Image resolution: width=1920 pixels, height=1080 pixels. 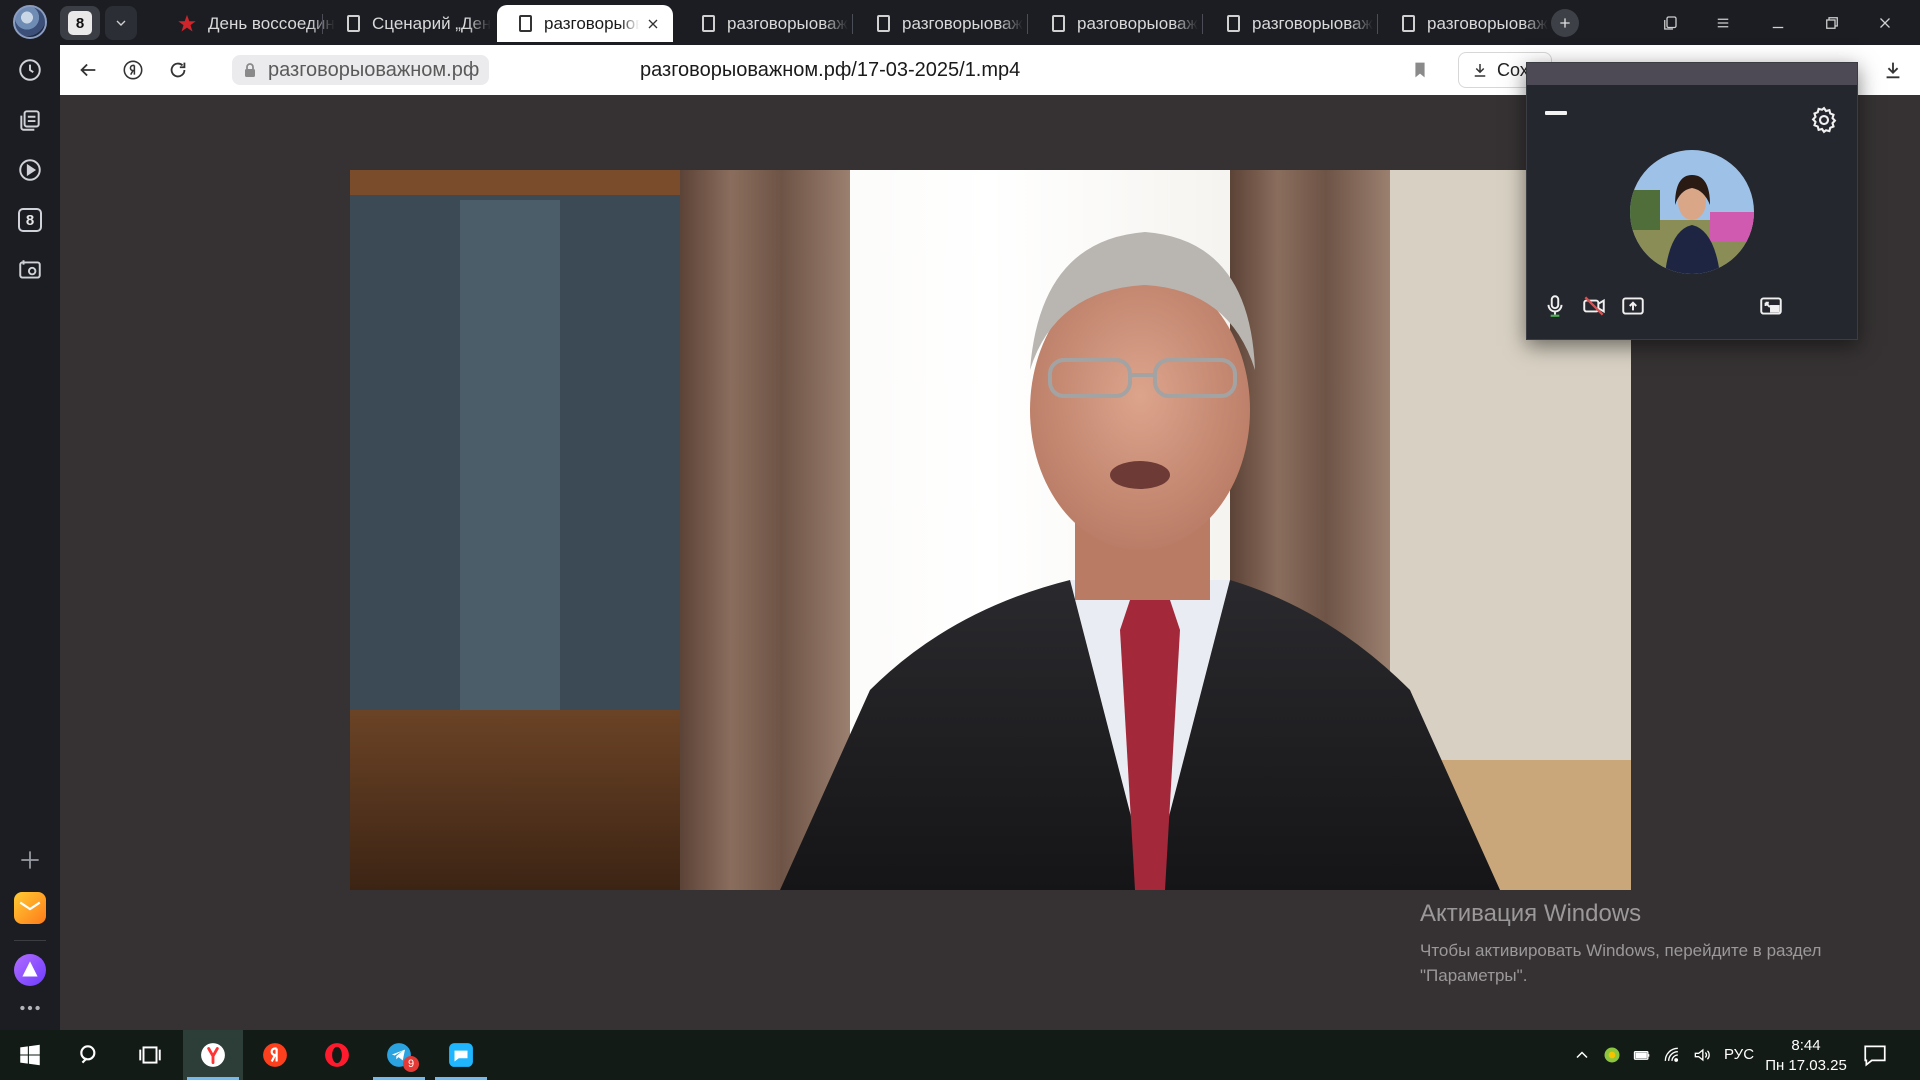 I want to click on close-window-button, so click(x=1885, y=23).